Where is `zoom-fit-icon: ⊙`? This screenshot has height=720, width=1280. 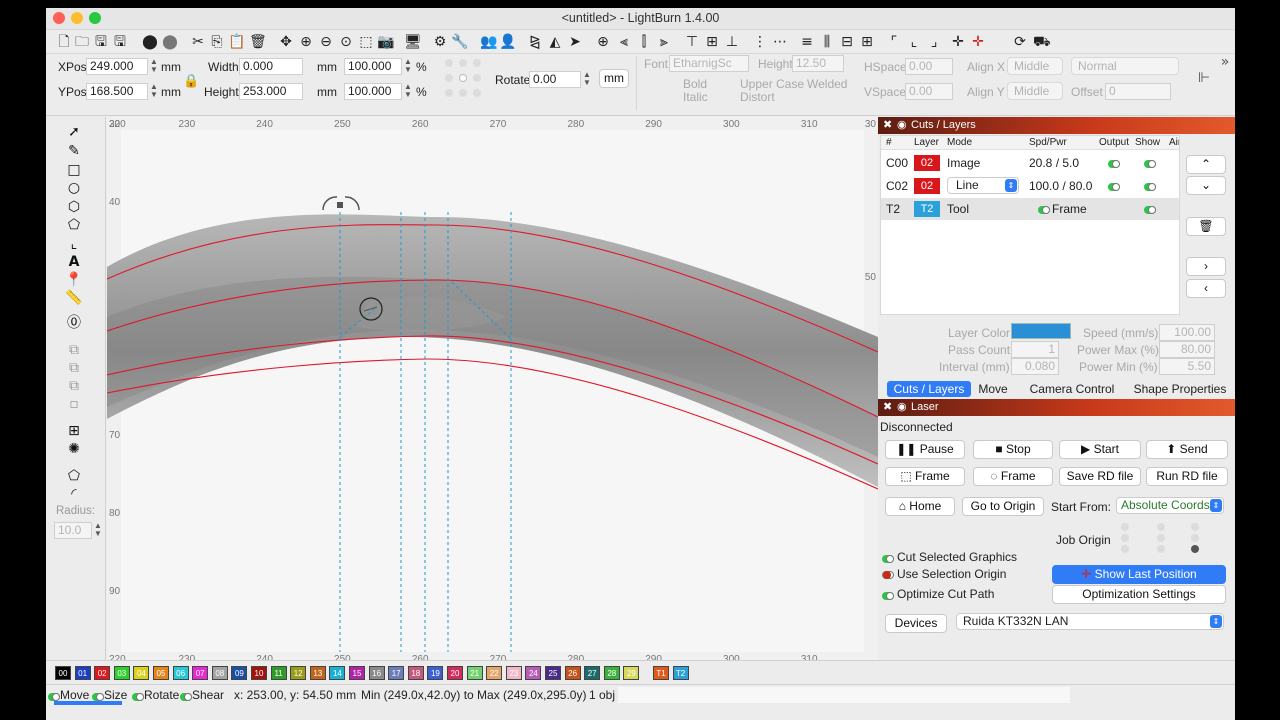 zoom-fit-icon: ⊙ is located at coordinates (346, 42).